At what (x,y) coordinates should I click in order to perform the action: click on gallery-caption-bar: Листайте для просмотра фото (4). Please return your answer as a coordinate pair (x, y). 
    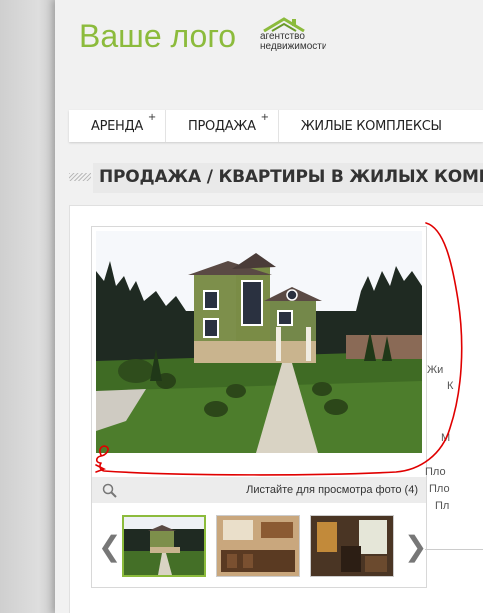
    Looking at the image, I should click on (259, 490).